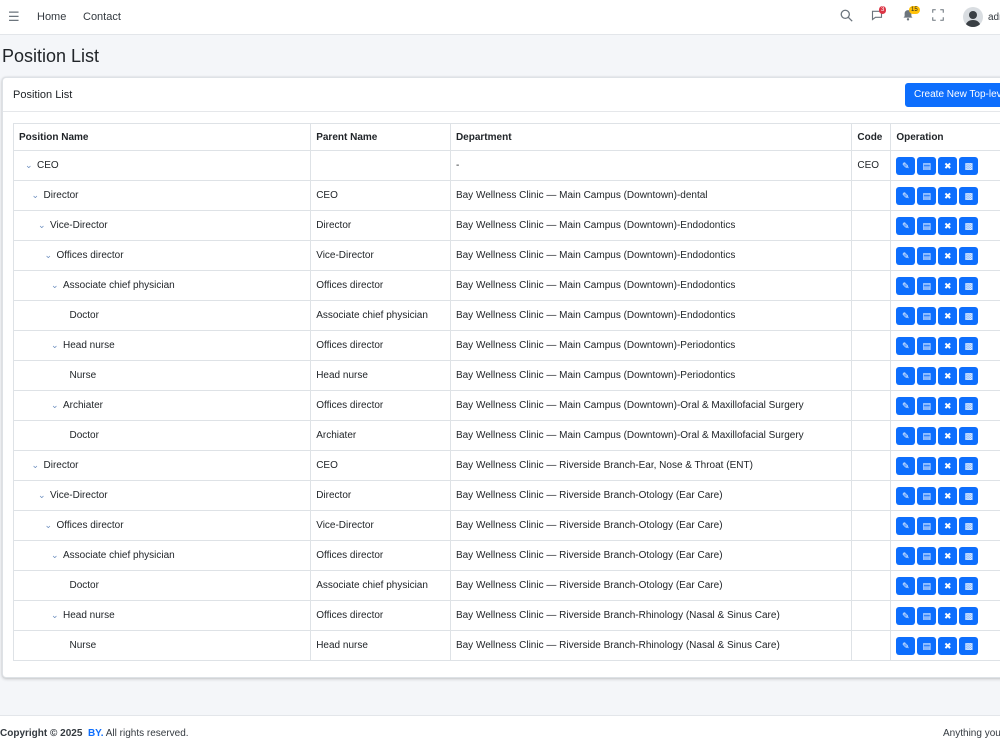 This screenshot has width=1000, height=750. Describe the element at coordinates (380, 525) in the screenshot. I see `parent-name-cell: Vice-Director` at that location.